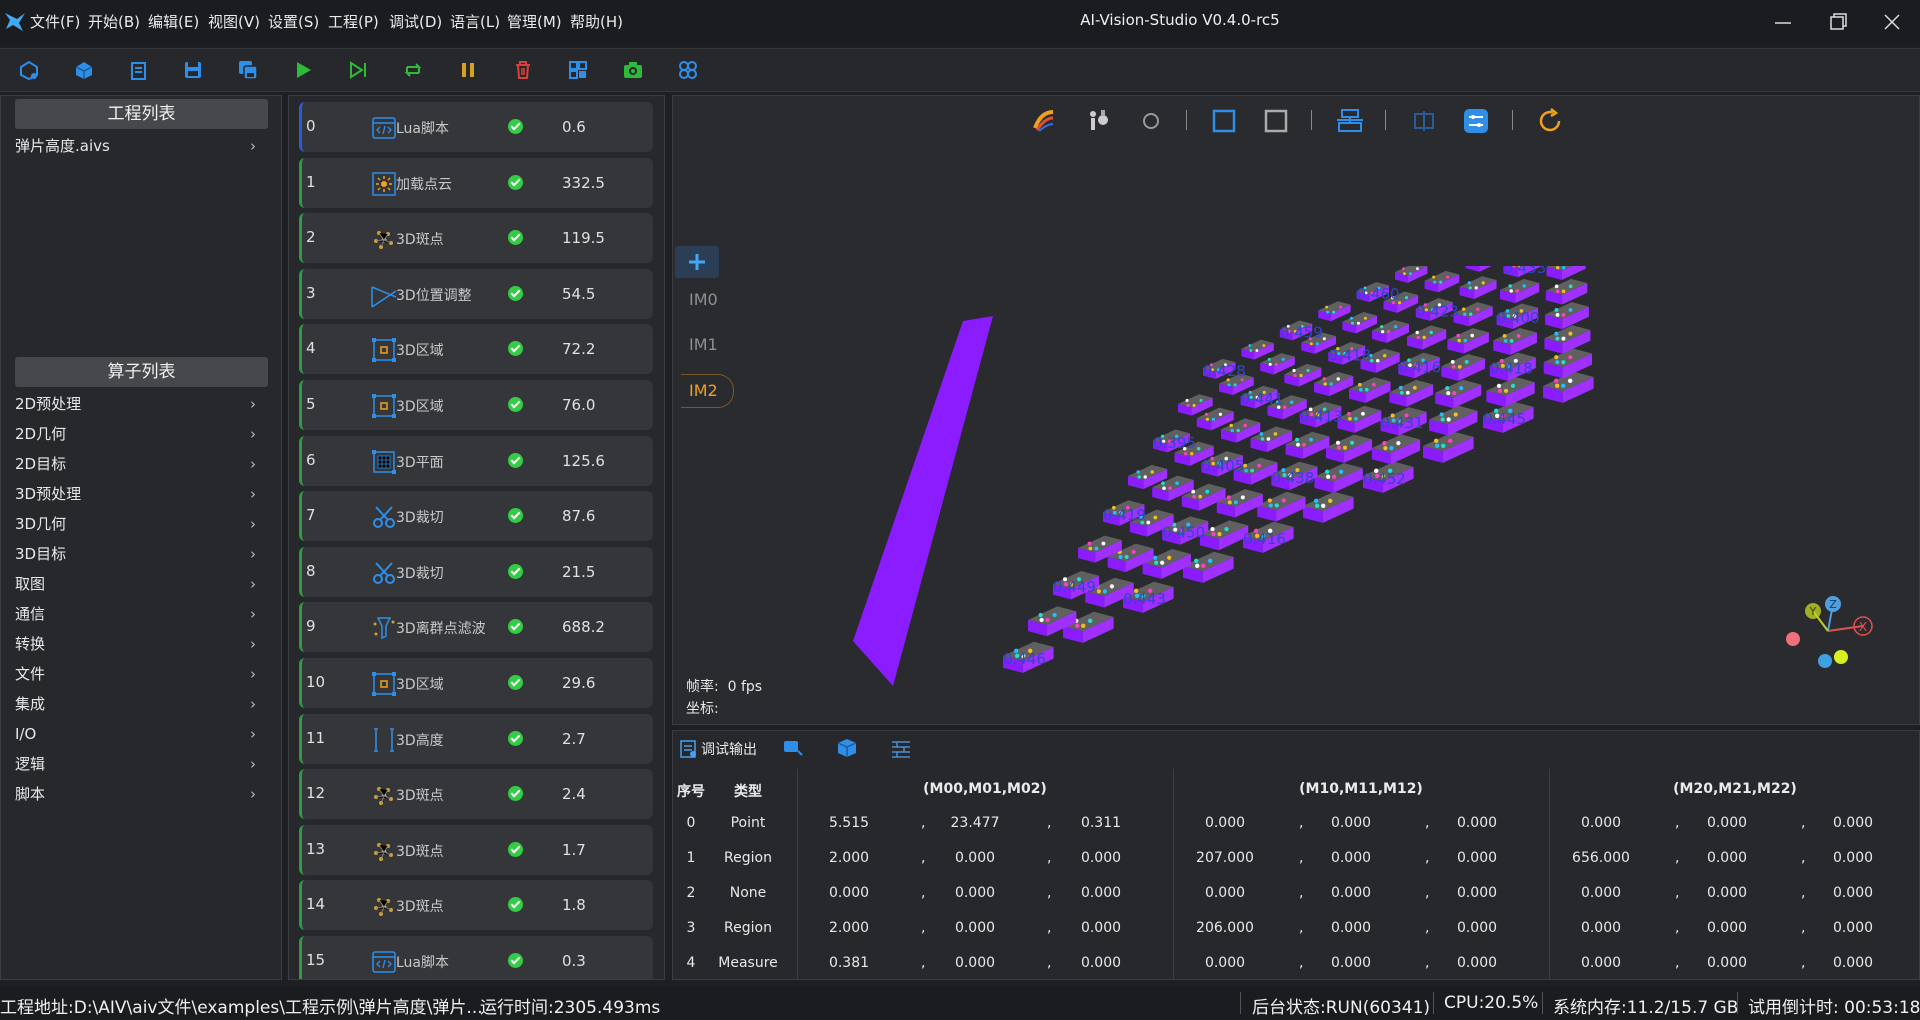 The image size is (1920, 1020). I want to click on debug-output-tab: 调试输出, so click(722, 749).